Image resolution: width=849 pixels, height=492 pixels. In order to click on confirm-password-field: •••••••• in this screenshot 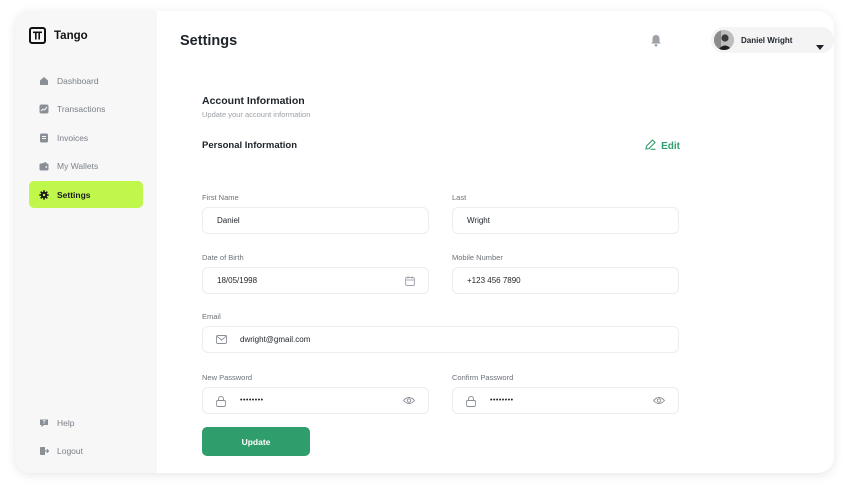, I will do `click(565, 400)`.